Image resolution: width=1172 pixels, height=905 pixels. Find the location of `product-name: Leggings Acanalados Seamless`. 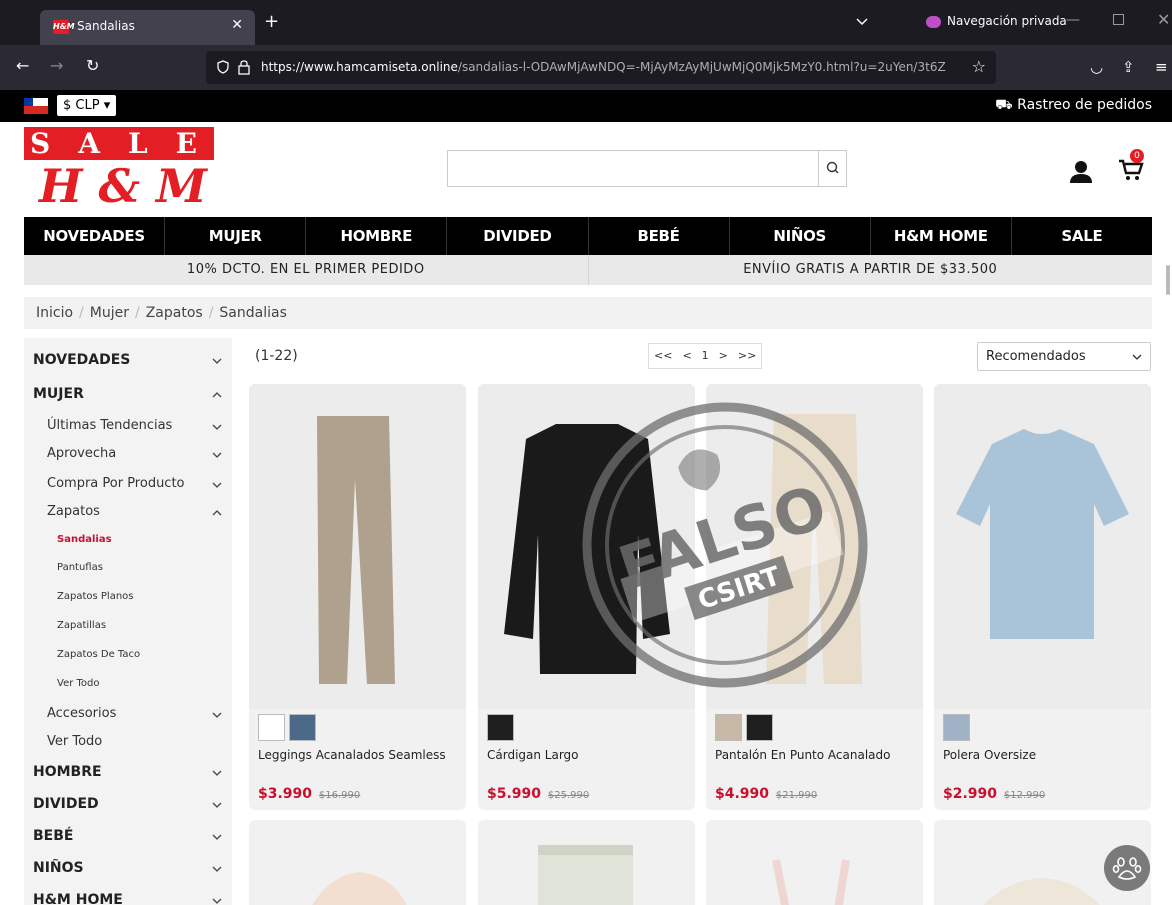

product-name: Leggings Acanalados Seamless is located at coordinates (352, 755).